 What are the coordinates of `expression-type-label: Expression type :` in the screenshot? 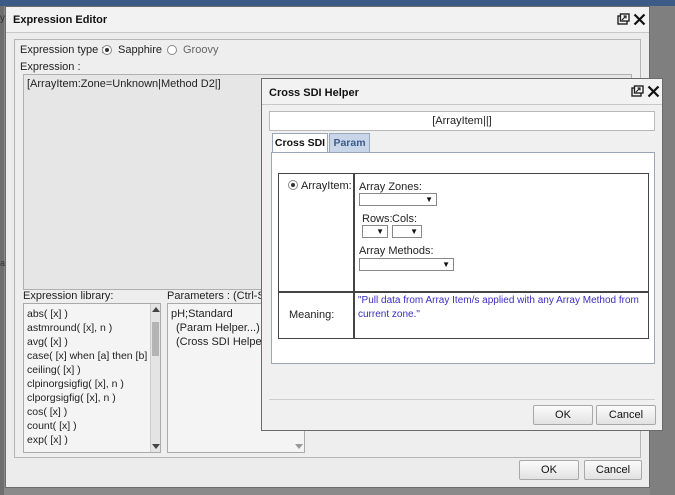 It's located at (62, 50).